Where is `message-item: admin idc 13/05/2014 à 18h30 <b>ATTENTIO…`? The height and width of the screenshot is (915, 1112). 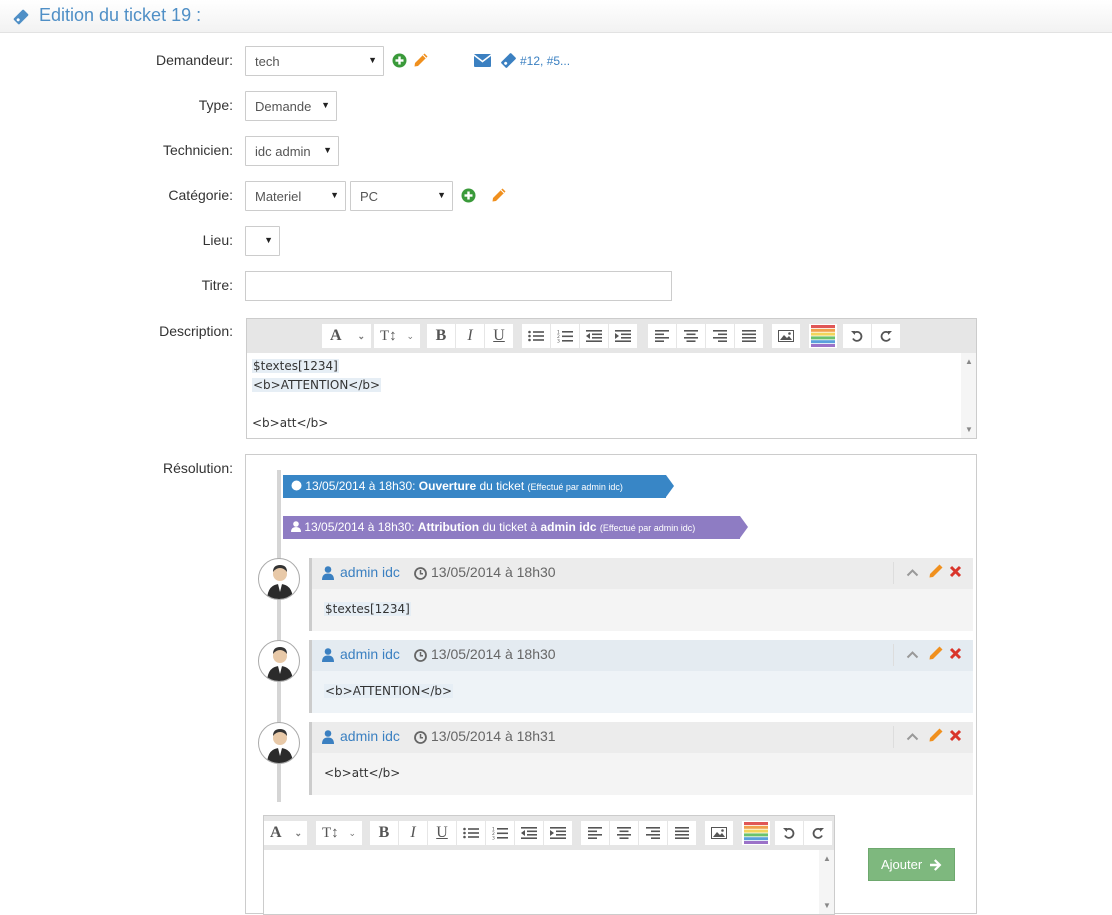
message-item: admin idc 13/05/2014 à 18h30 <b>ATTENTIO… is located at coordinates (641, 676).